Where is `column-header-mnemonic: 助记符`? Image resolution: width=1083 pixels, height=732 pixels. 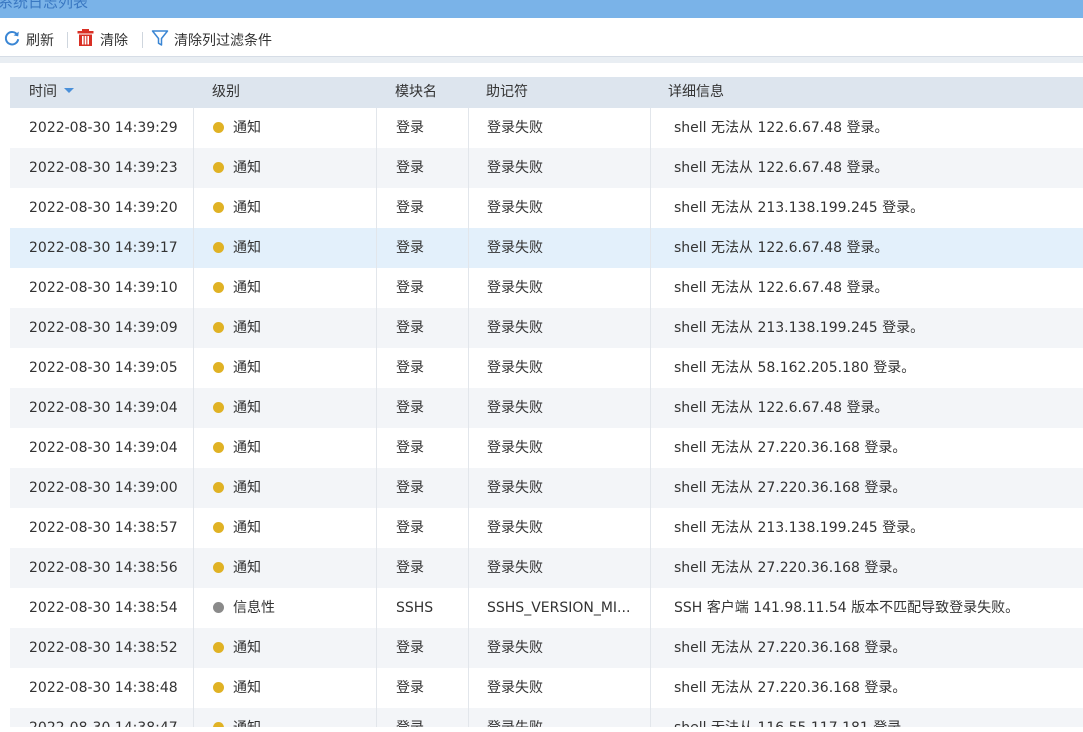 column-header-mnemonic: 助记符 is located at coordinates (559, 92).